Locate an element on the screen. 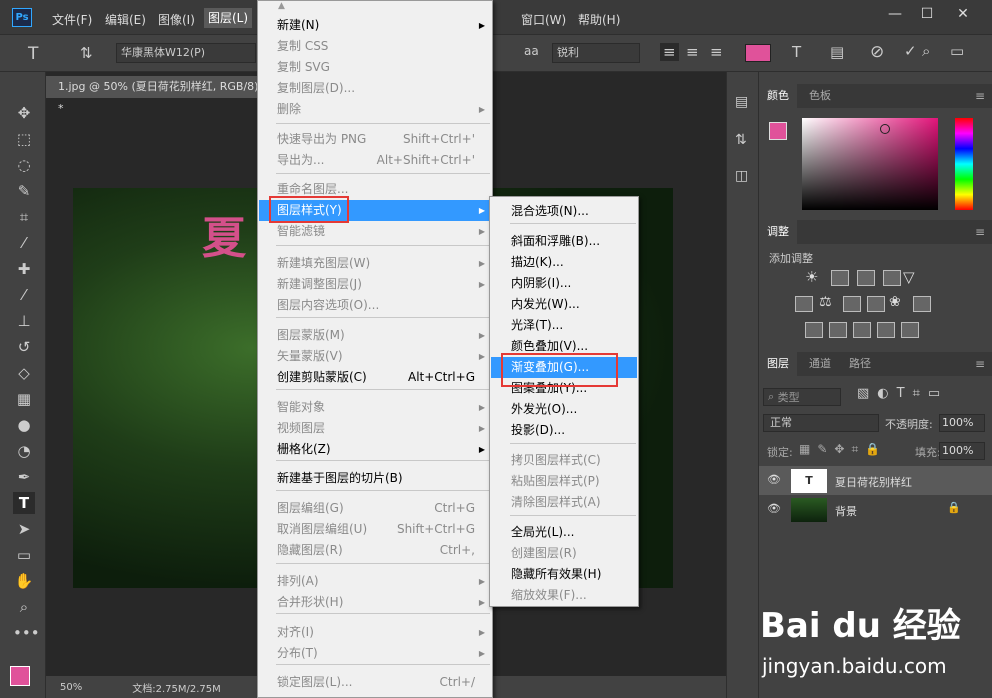  brightness-icon: ☀ is located at coordinates (811, 277).